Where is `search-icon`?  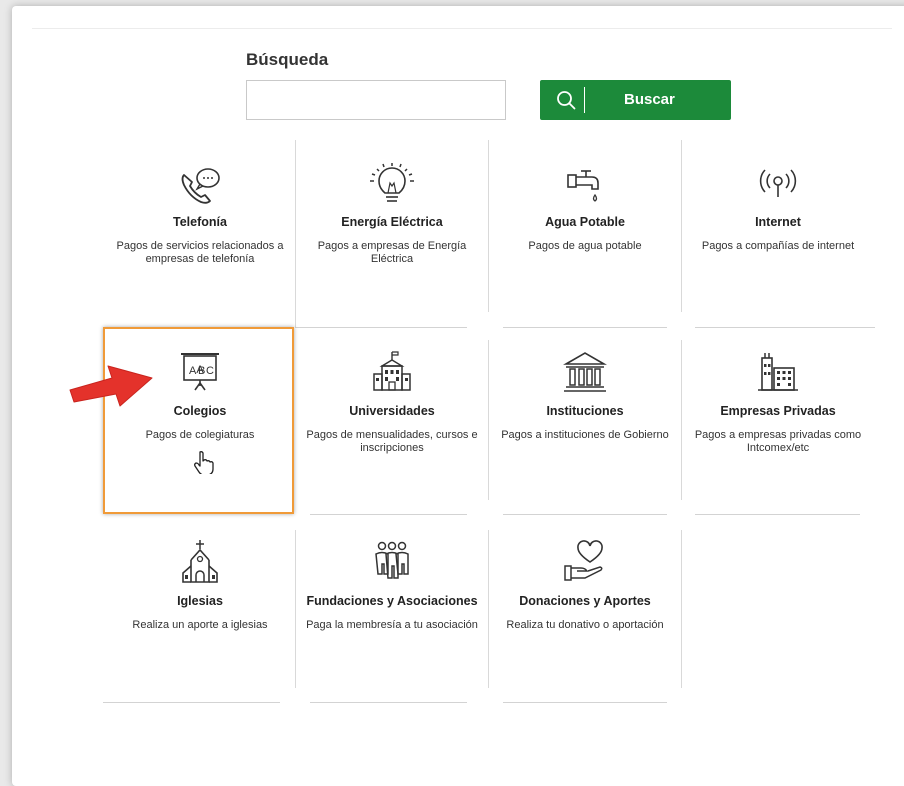 search-icon is located at coordinates (566, 100).